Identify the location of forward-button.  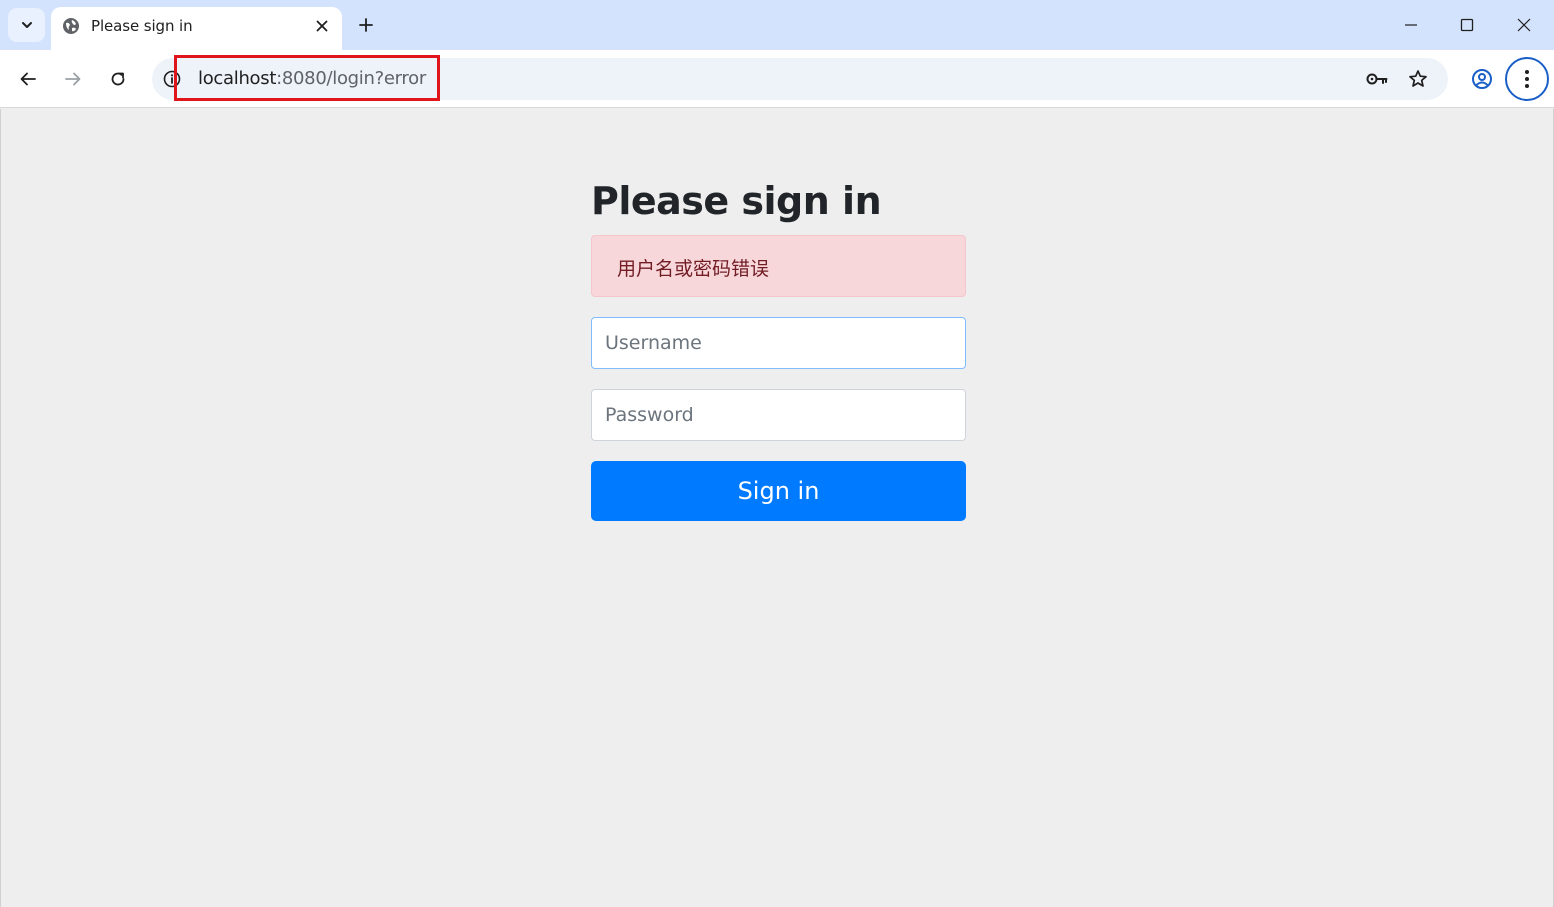
(73, 79).